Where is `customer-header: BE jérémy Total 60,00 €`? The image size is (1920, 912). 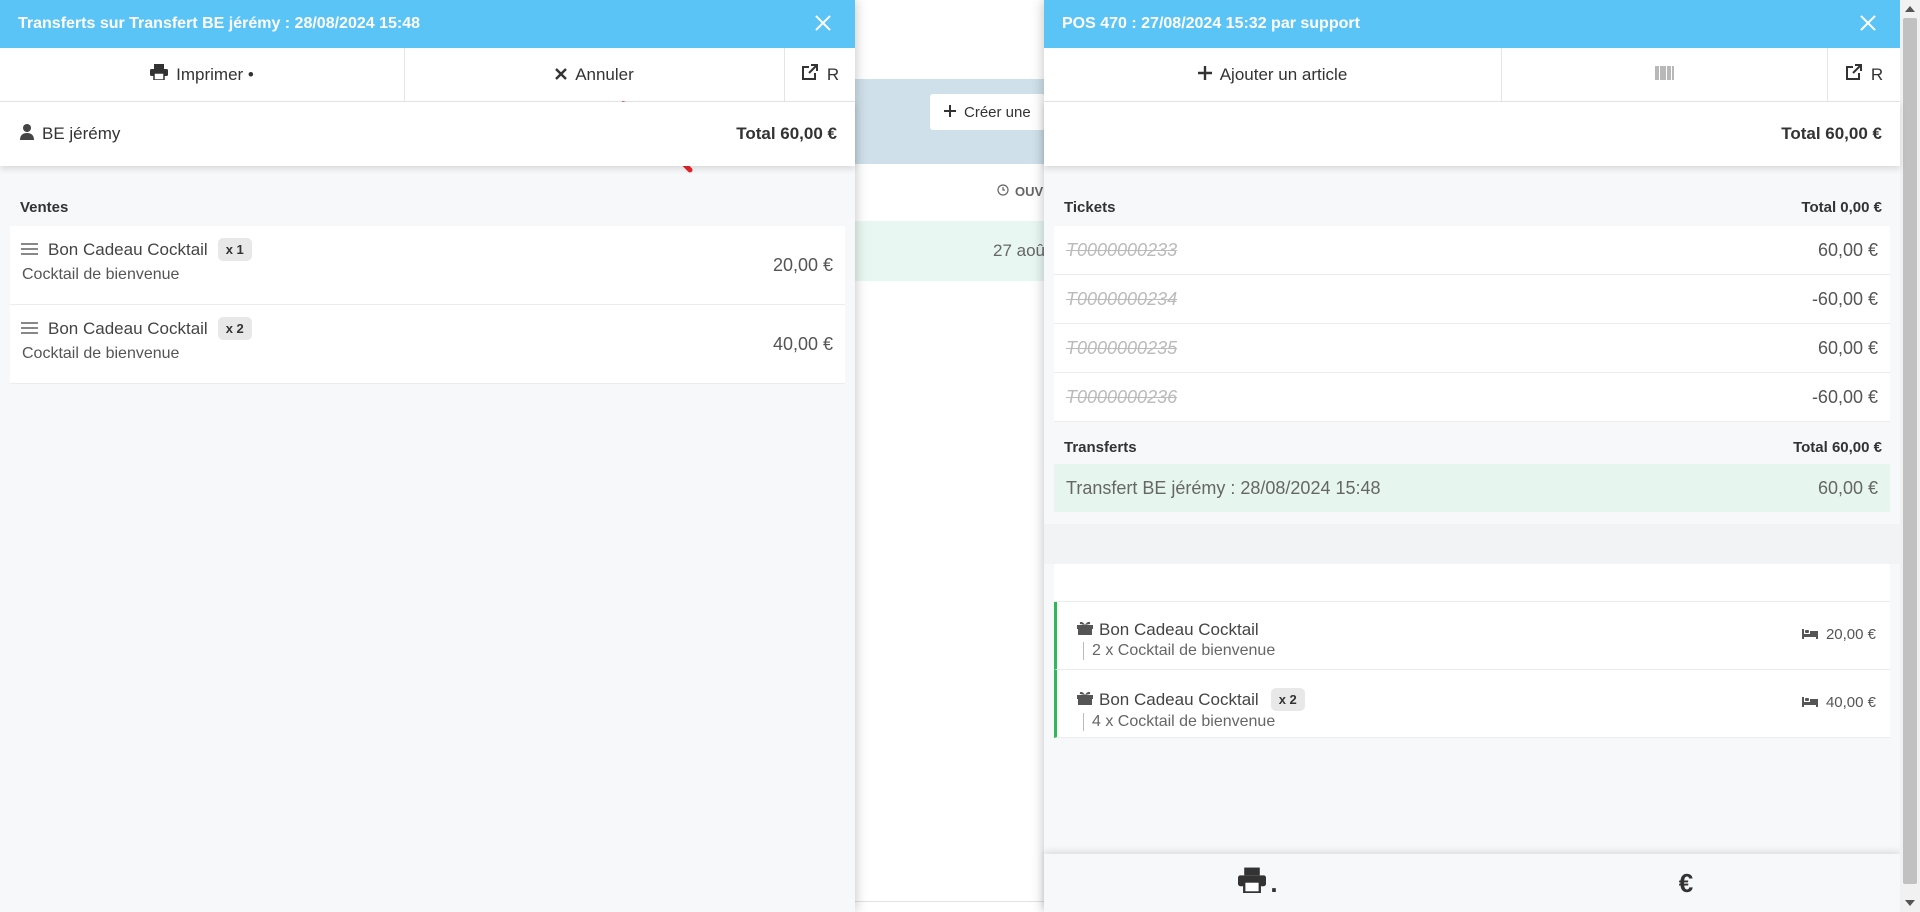 customer-header: BE jérémy Total 60,00 € is located at coordinates (427, 134).